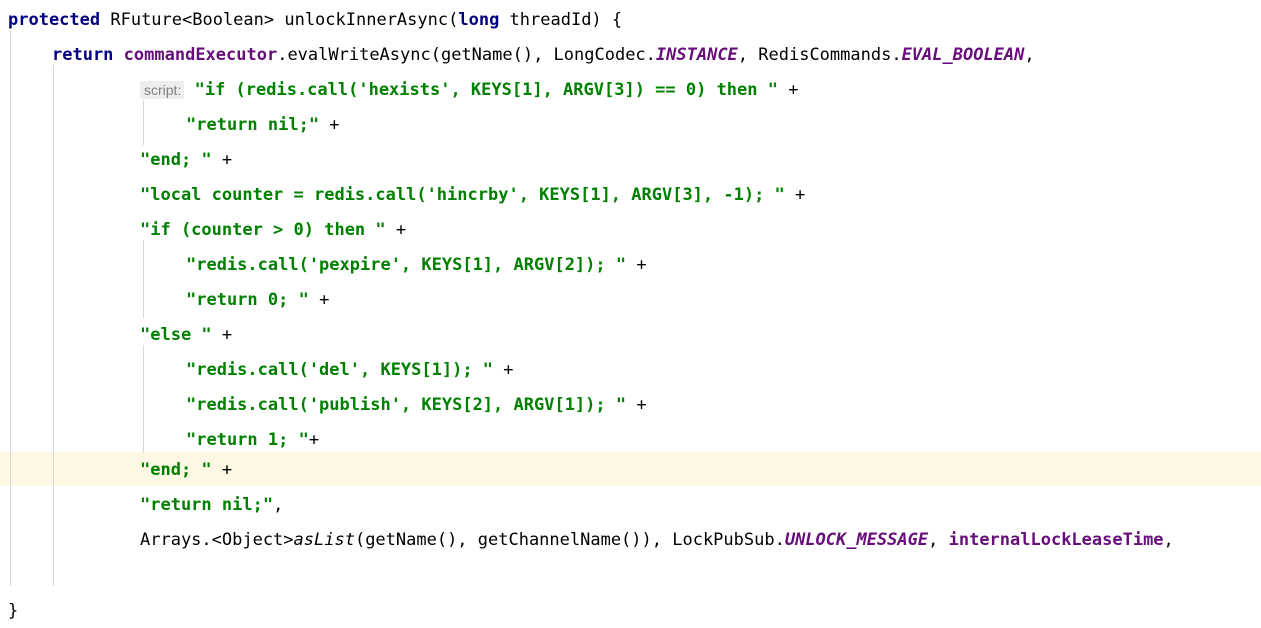 This screenshot has height=628, width=1261. I want to click on line-return-0: "return 0; " +, so click(630, 300).